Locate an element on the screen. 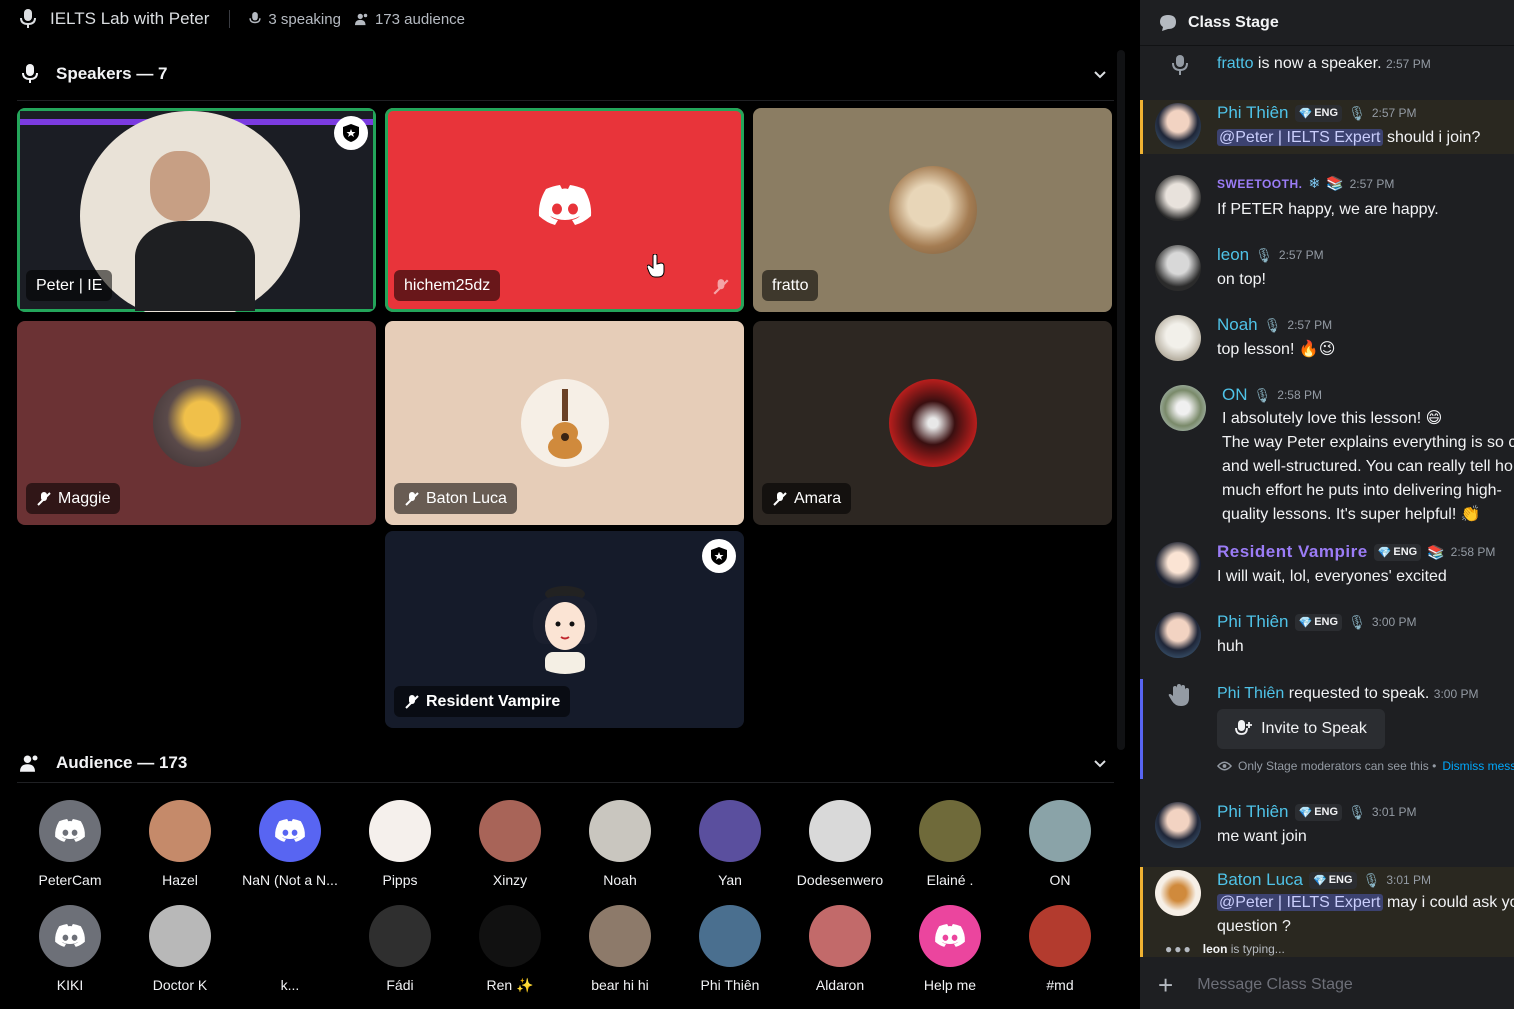 Image resolution: width=1514 pixels, height=1009 pixels. speaker-tile: Baton Luca is located at coordinates (564, 423).